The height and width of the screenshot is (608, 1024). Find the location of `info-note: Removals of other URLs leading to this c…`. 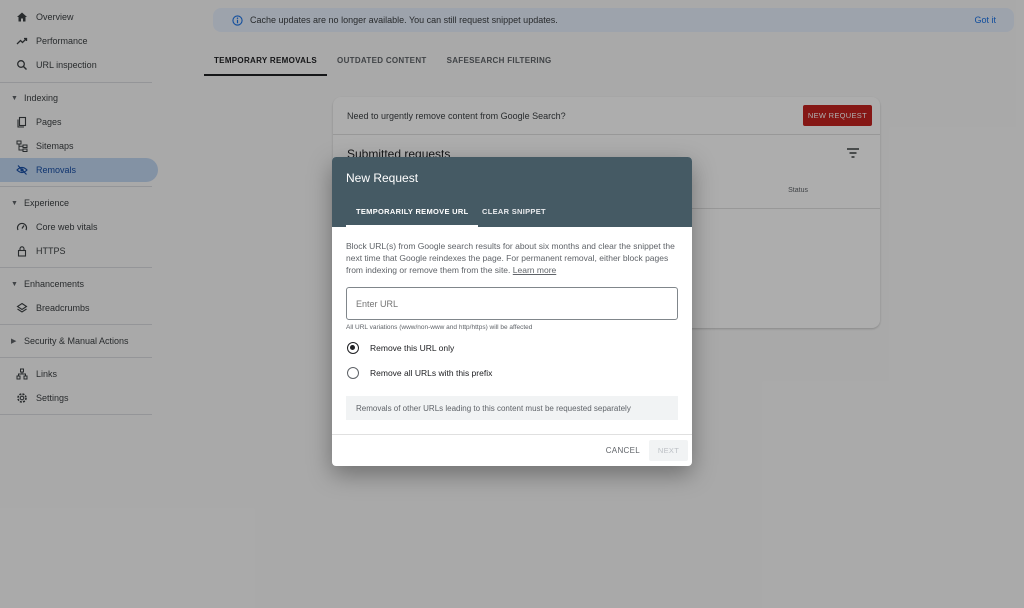

info-note: Removals of other URLs leading to this c… is located at coordinates (512, 408).